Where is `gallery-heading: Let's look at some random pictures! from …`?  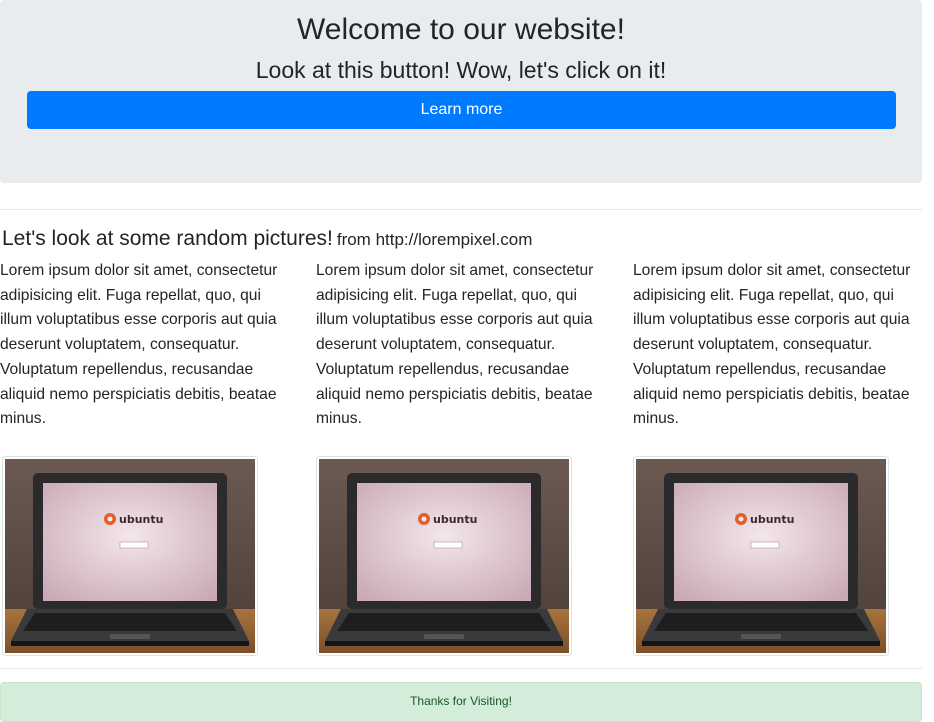 gallery-heading: Let's look at some random pictures! from … is located at coordinates (267, 239).